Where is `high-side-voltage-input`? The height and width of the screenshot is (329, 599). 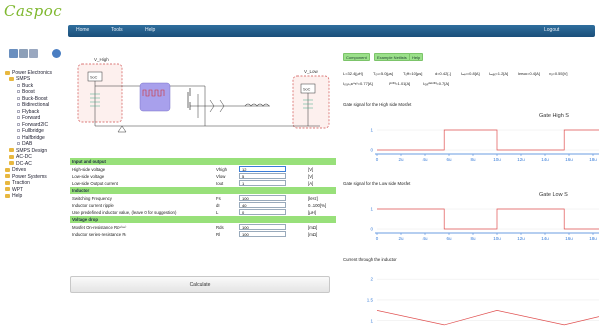
high-side-voltage-input is located at coordinates (262, 169).